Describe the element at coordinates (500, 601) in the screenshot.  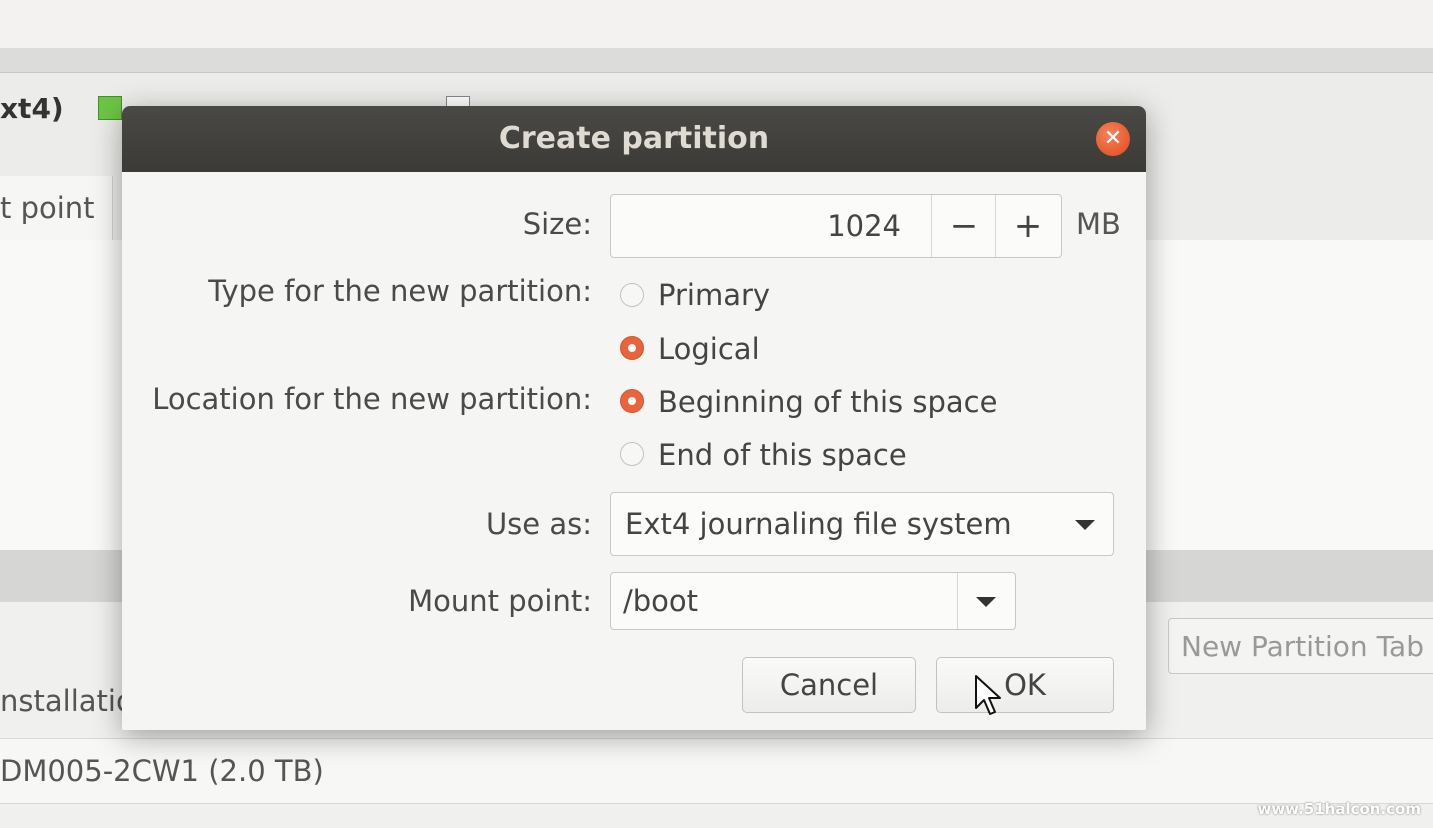
I see `mount-point-label: Mount point:` at that location.